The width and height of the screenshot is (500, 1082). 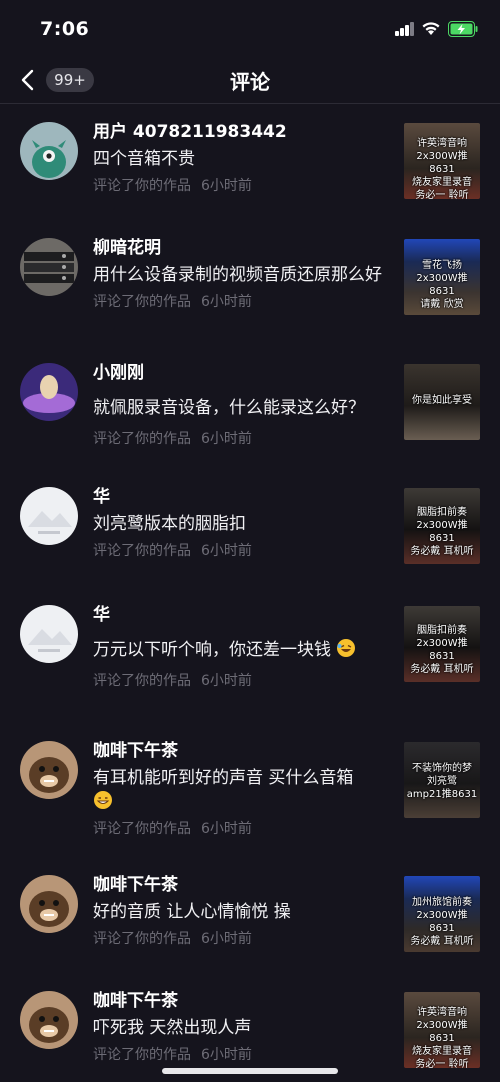 I want to click on thumbnail-caption: 雪花飞扬 2x300W推8631 请戴 欣赏, so click(x=442, y=285).